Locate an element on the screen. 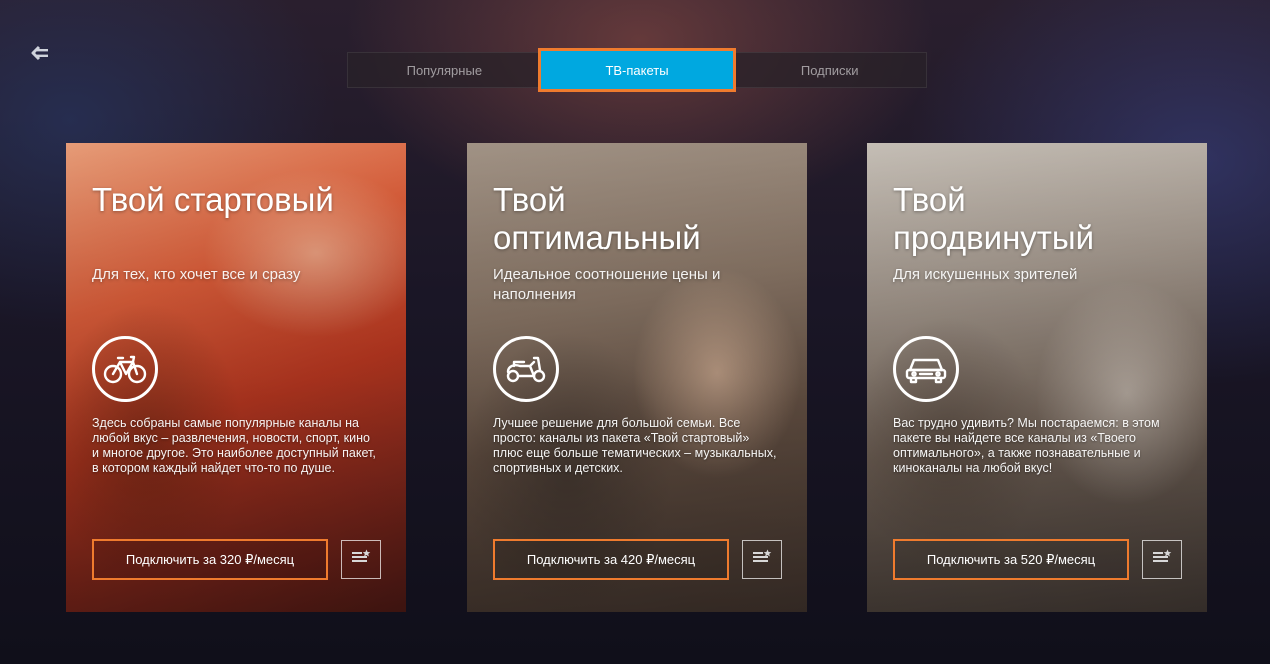 The width and height of the screenshot is (1270, 664). package-title: Твой оптимальный is located at coordinates (597, 218).